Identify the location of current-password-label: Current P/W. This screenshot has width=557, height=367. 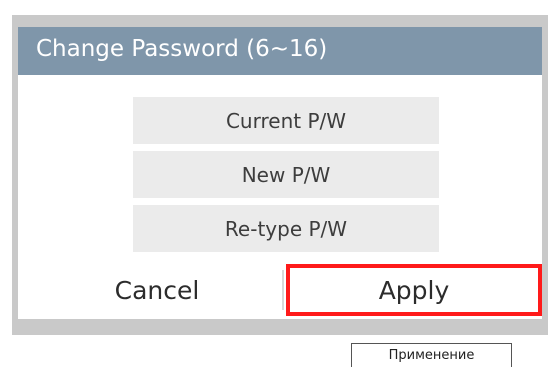
(286, 120).